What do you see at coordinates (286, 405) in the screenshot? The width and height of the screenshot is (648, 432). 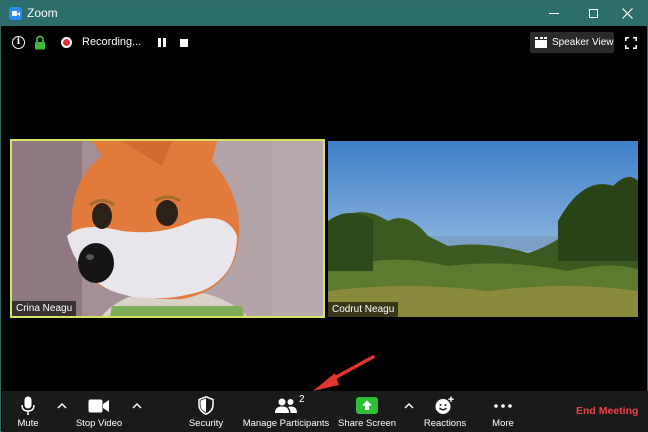 I see `participants-icon` at bounding box center [286, 405].